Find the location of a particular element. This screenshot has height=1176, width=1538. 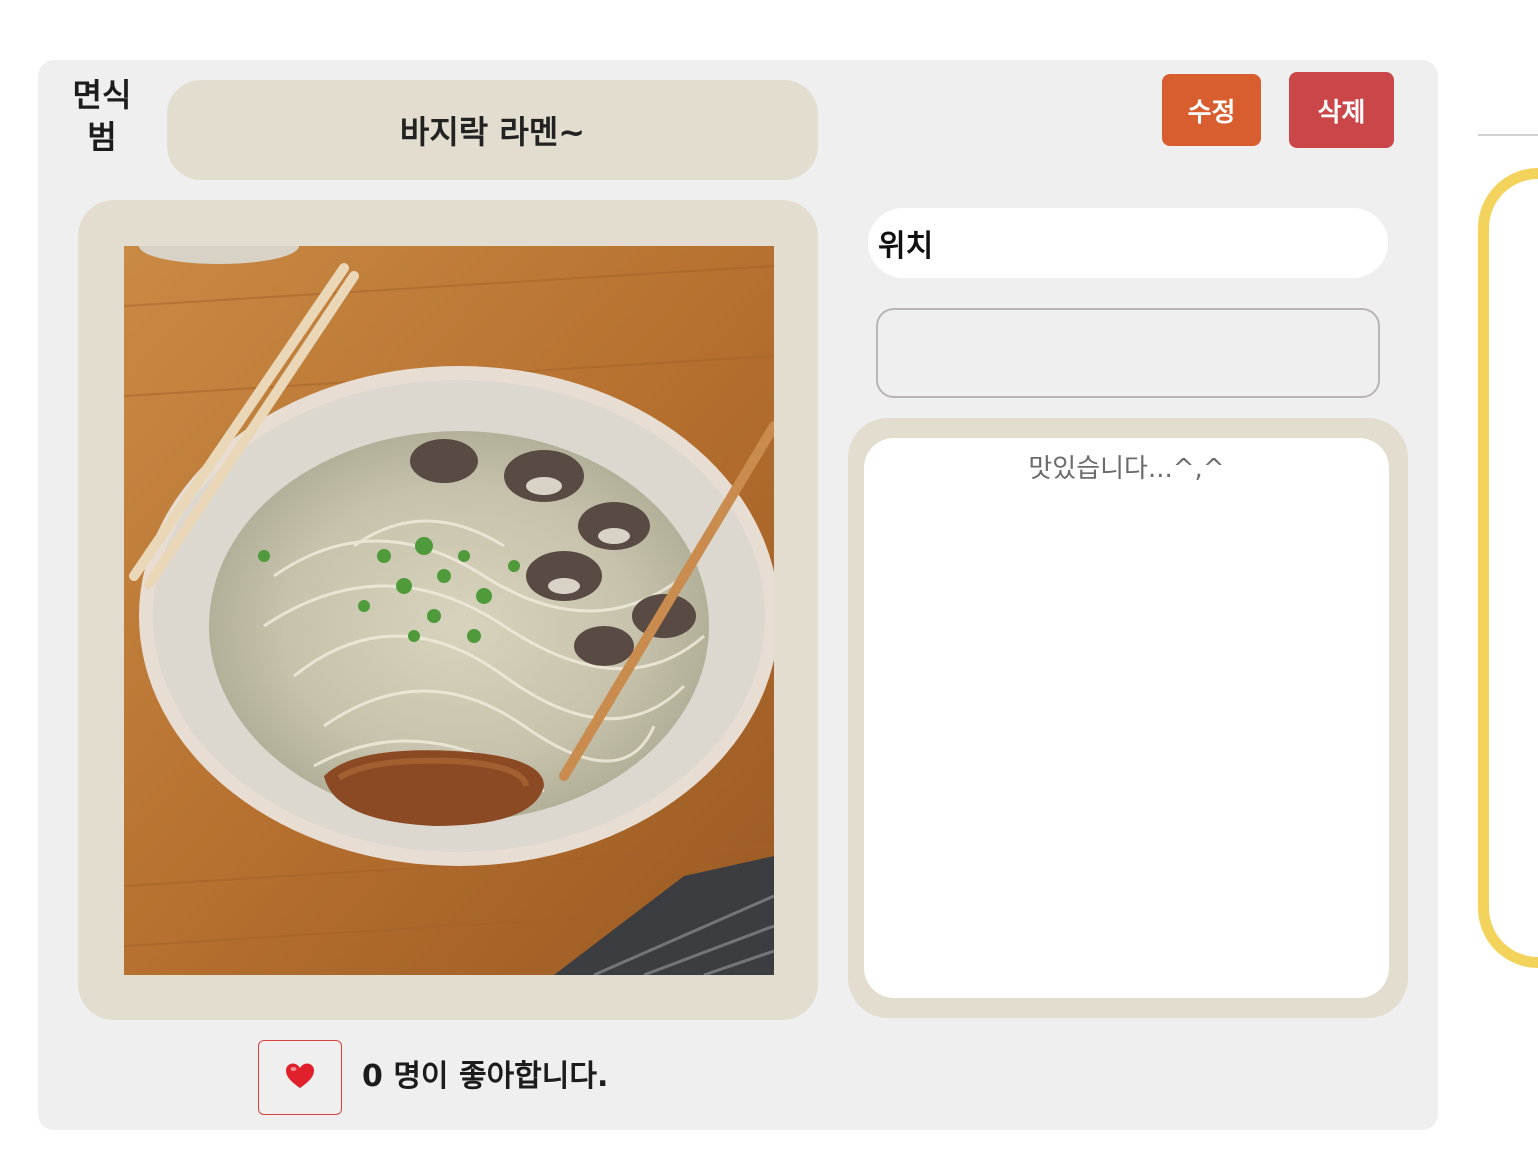

like-count-label: 0 명이 좋아합니다. is located at coordinates (485, 1076).